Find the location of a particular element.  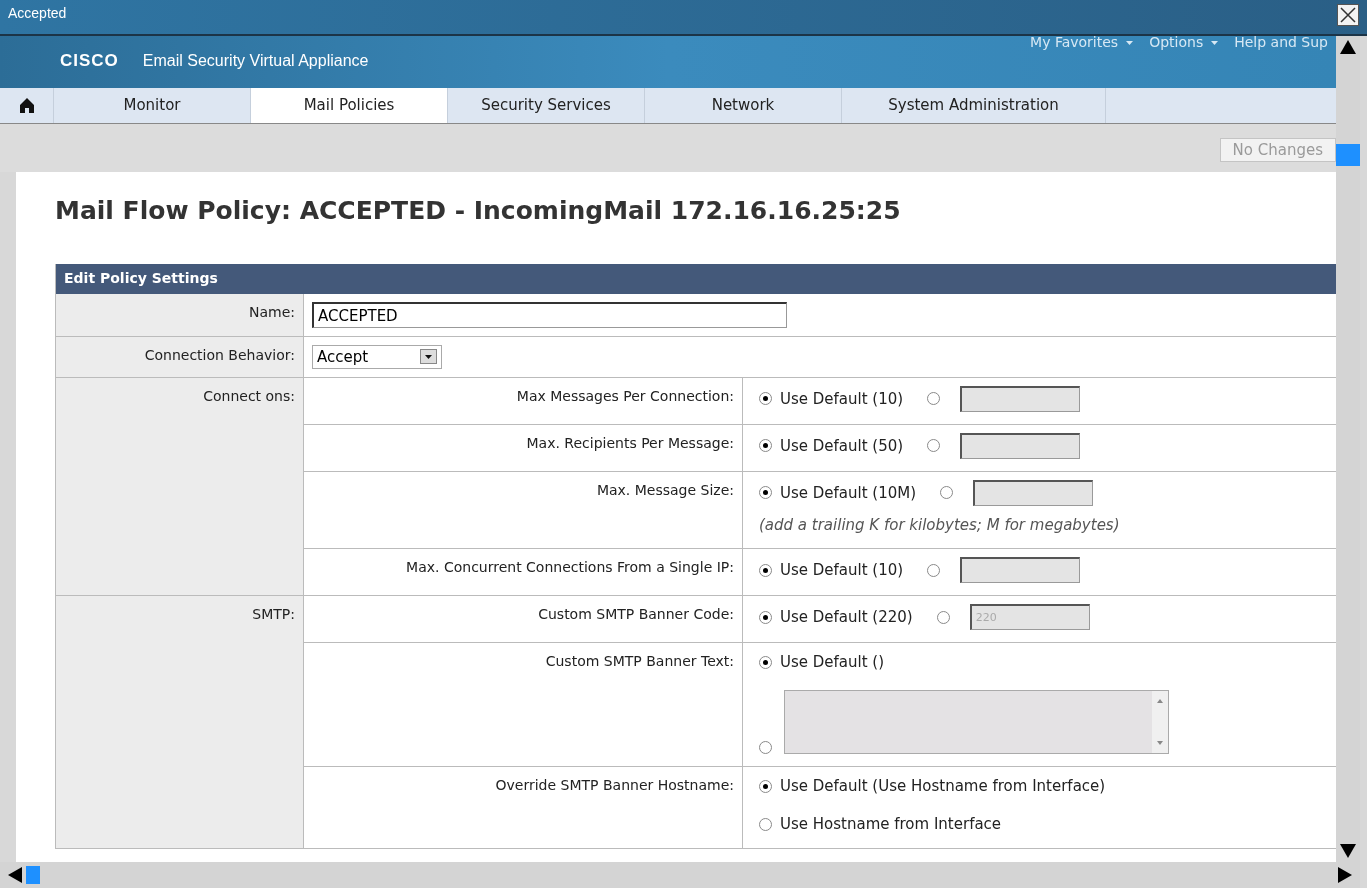

home-icon is located at coordinates (26, 105).